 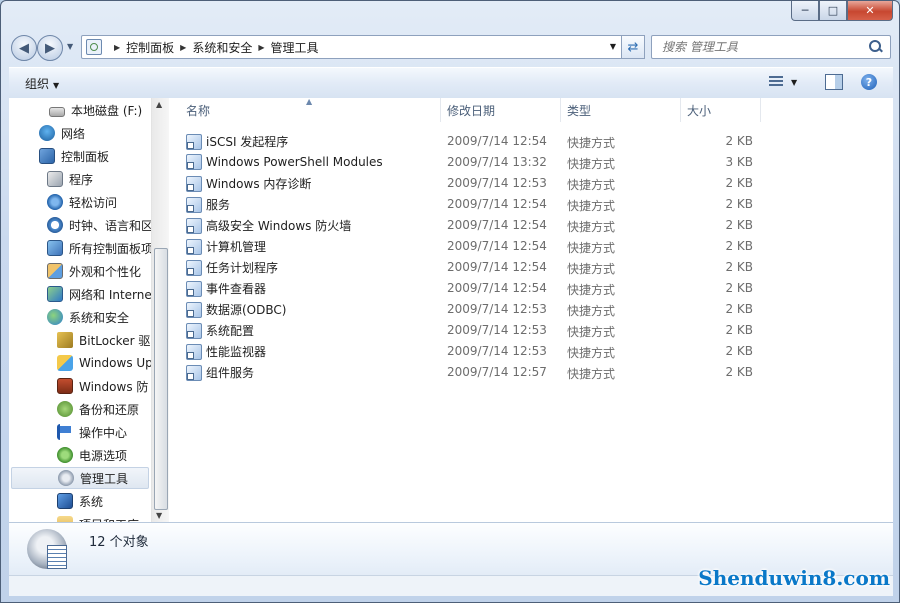 What do you see at coordinates (80, 294) in the screenshot?
I see `sidebar-item: 网络和 Interne` at bounding box center [80, 294].